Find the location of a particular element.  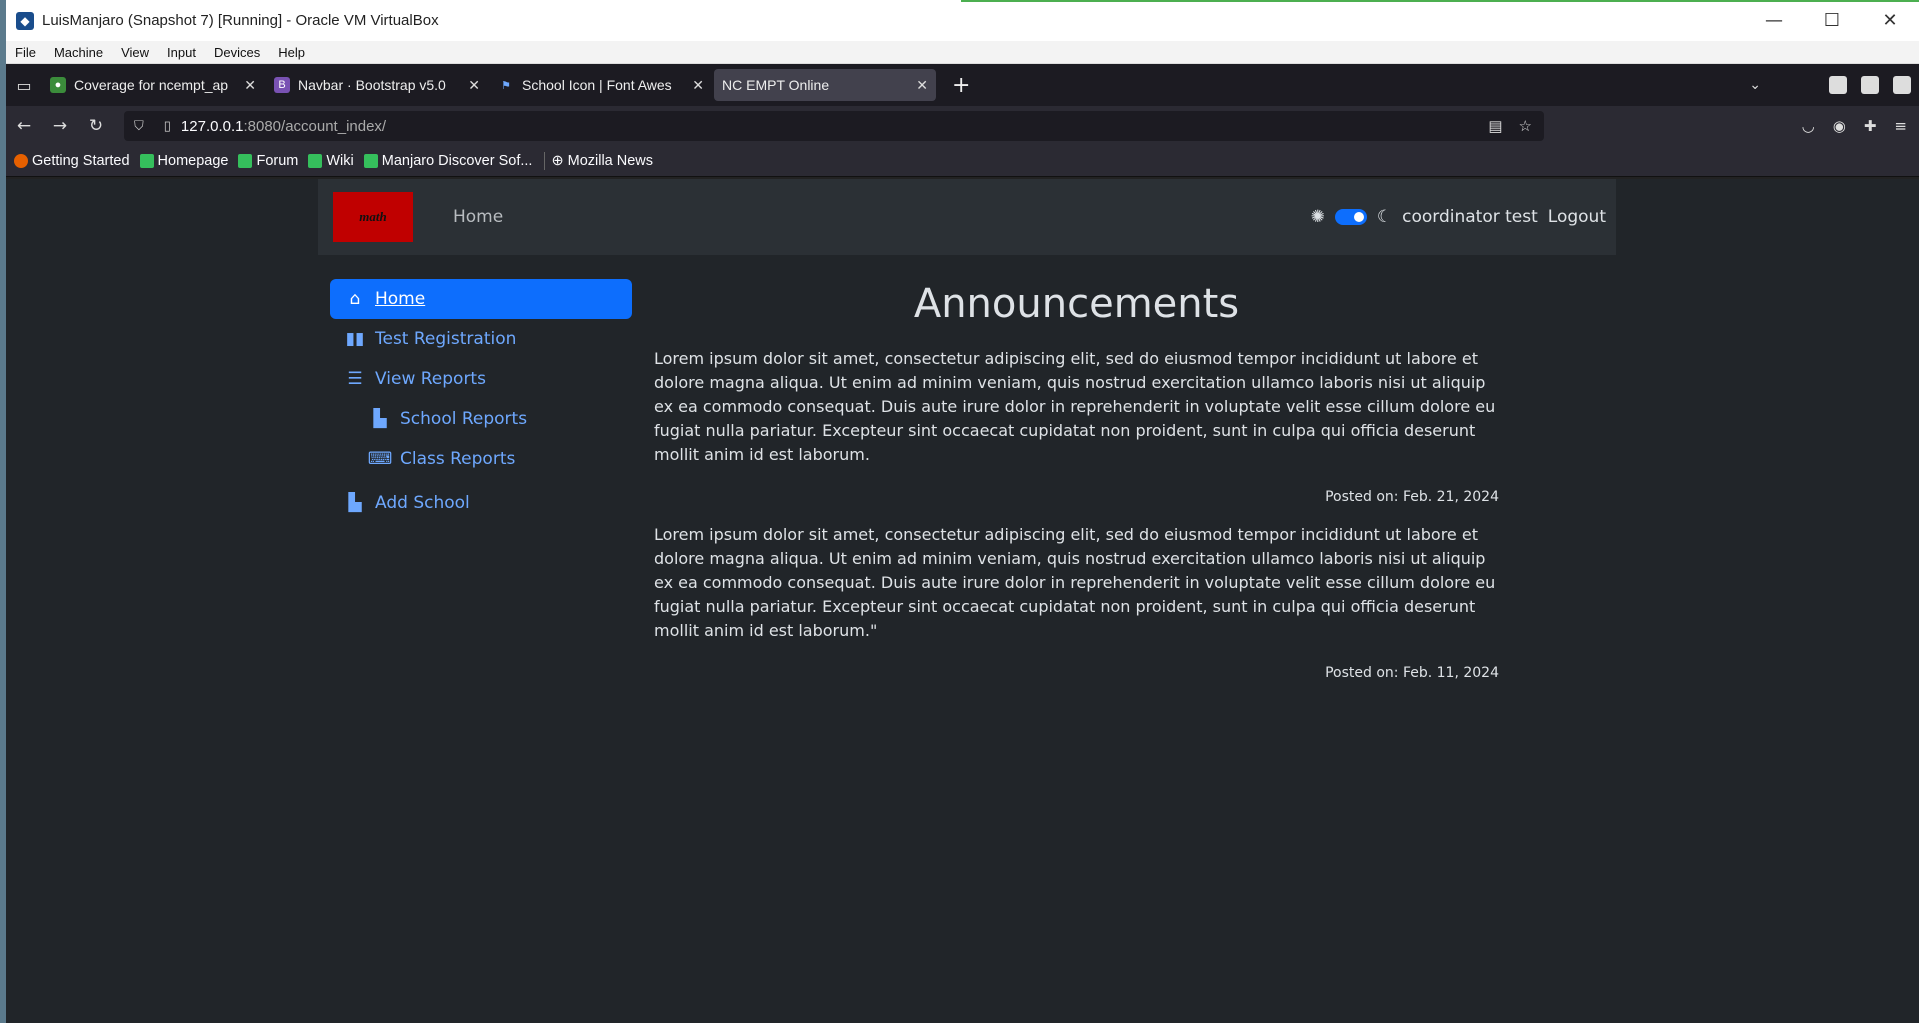

sidebar-item-test-registration: ▮▮ Test Registration is located at coordinates (481, 339).